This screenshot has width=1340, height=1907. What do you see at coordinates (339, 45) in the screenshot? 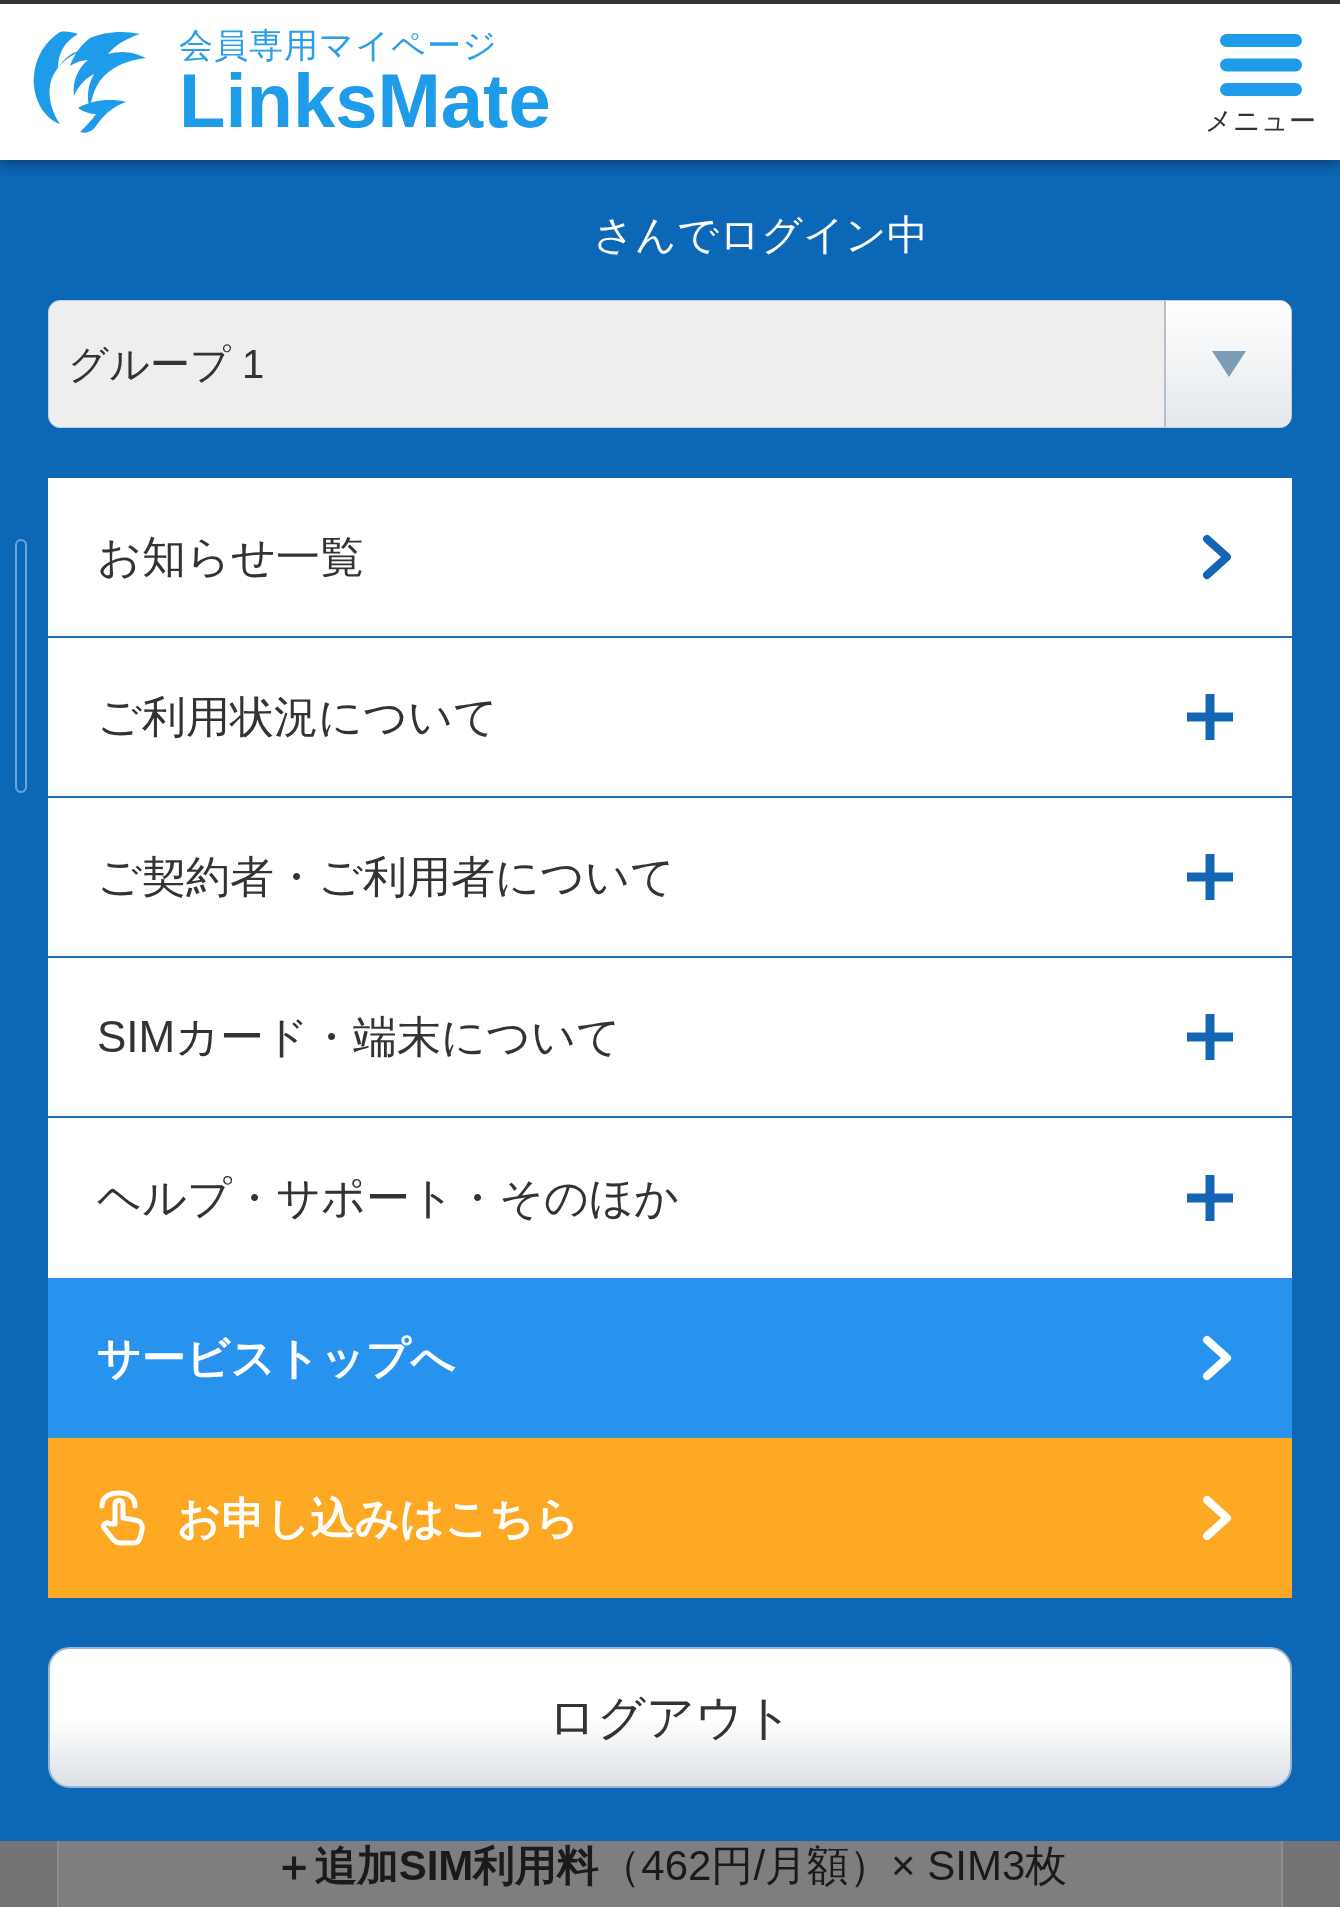
I see `logo-subtitle: 会員専用マイページ` at bounding box center [339, 45].